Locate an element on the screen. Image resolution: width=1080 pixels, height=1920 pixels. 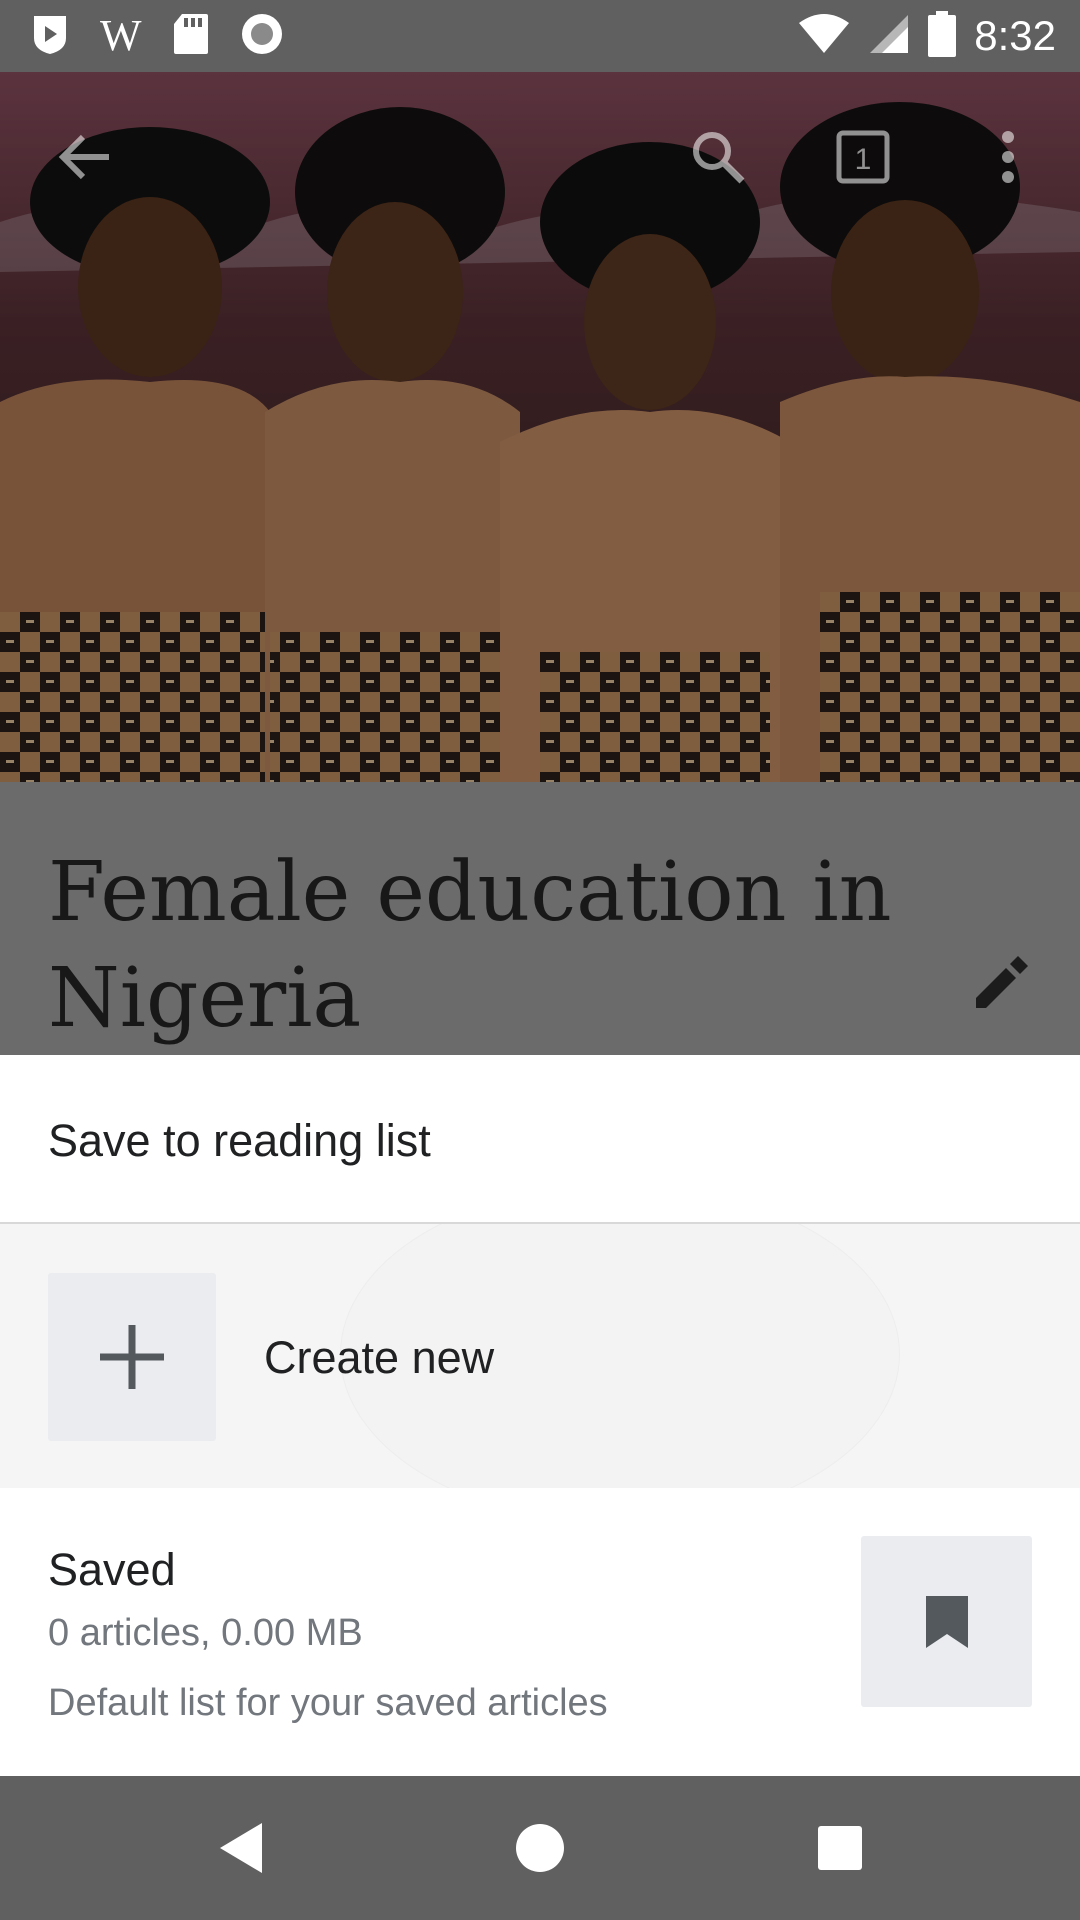
tabs-icon: 1 is located at coordinates (863, 157).